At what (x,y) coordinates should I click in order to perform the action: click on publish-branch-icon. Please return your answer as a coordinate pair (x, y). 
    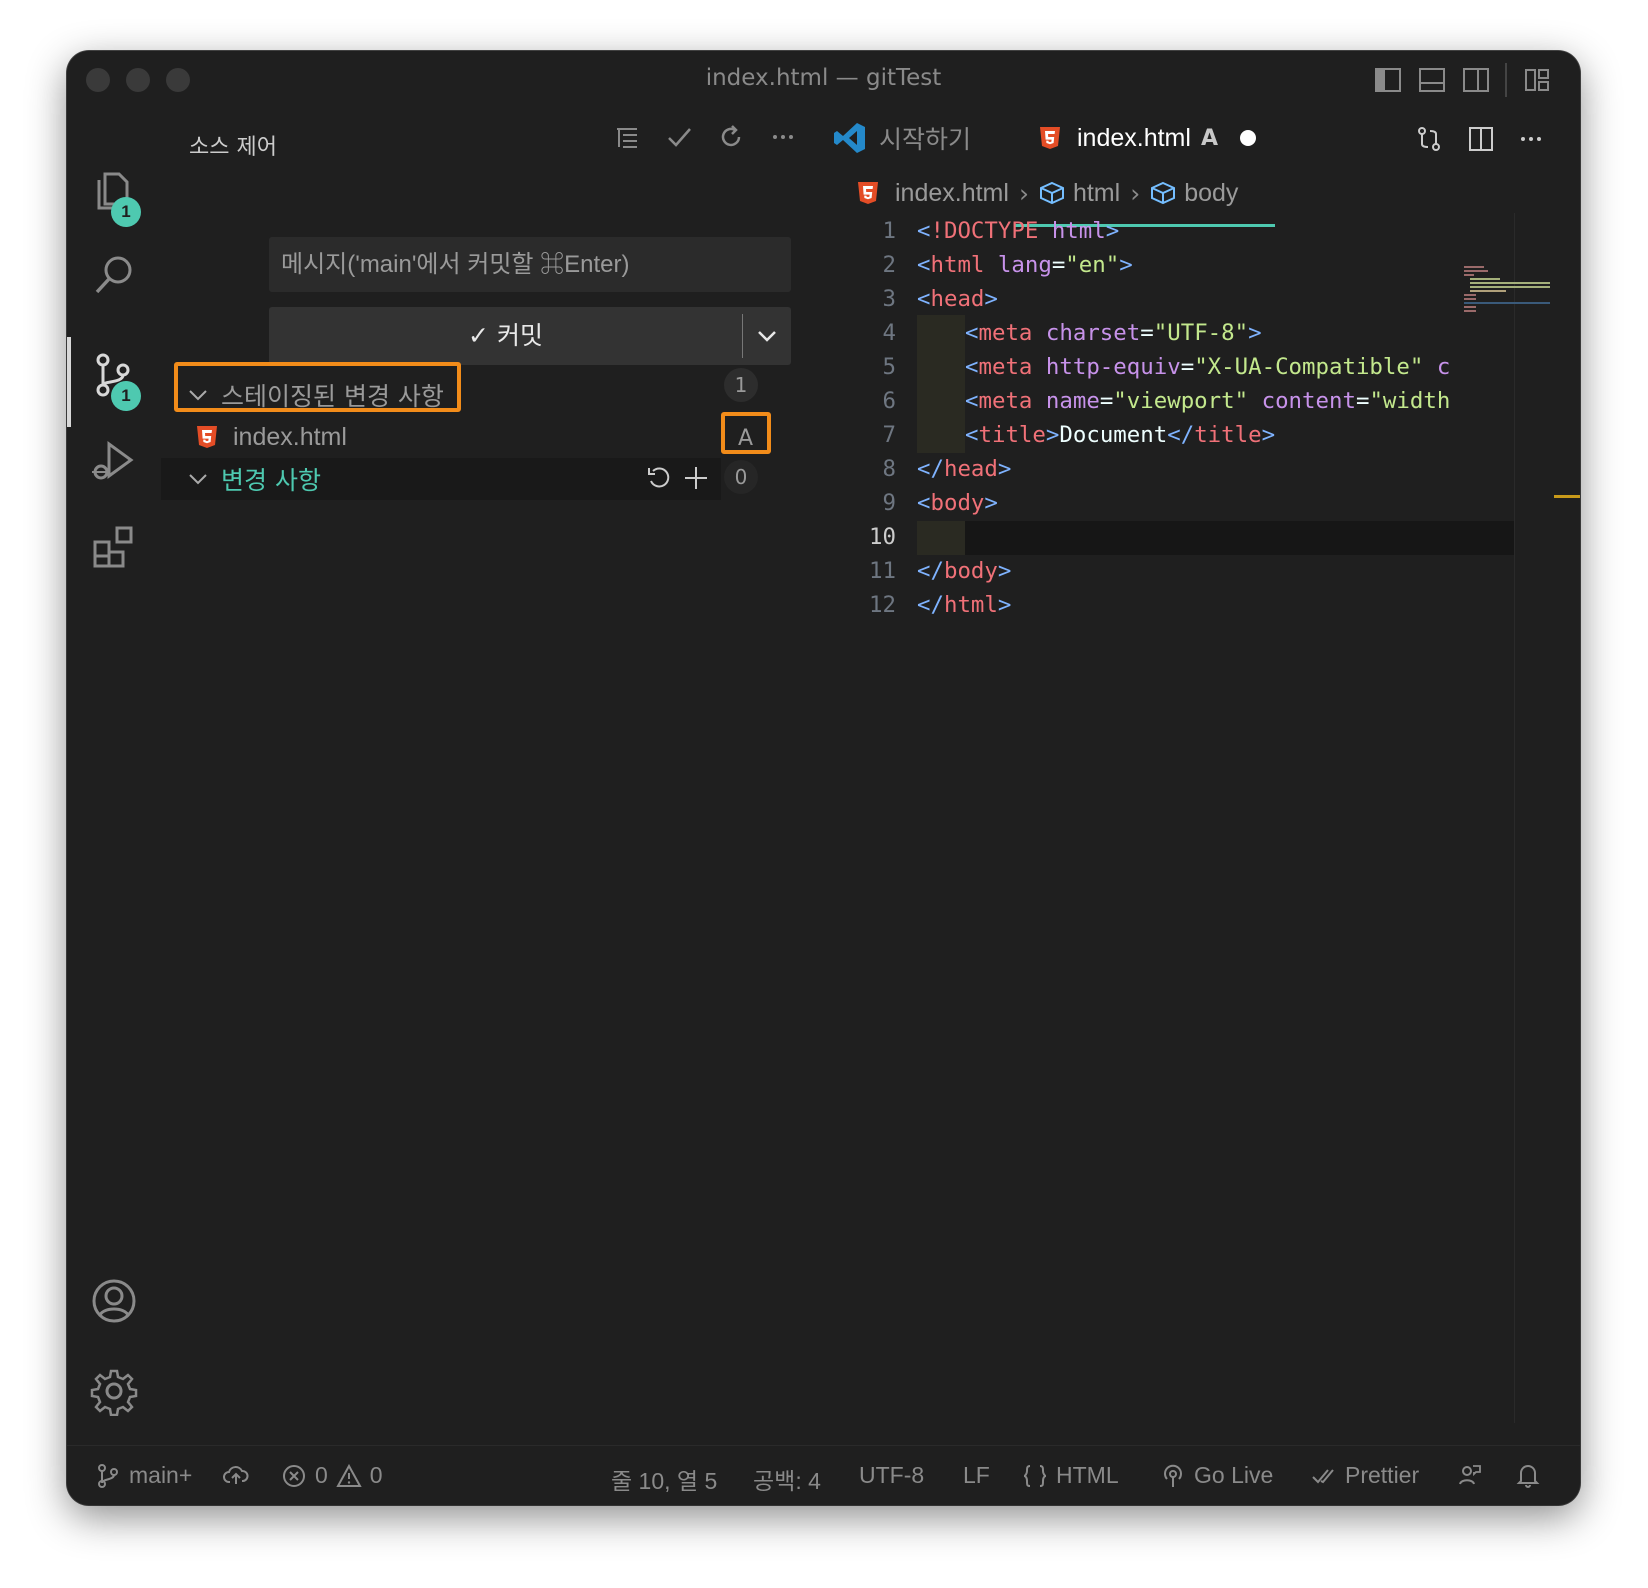
    Looking at the image, I should click on (236, 1475).